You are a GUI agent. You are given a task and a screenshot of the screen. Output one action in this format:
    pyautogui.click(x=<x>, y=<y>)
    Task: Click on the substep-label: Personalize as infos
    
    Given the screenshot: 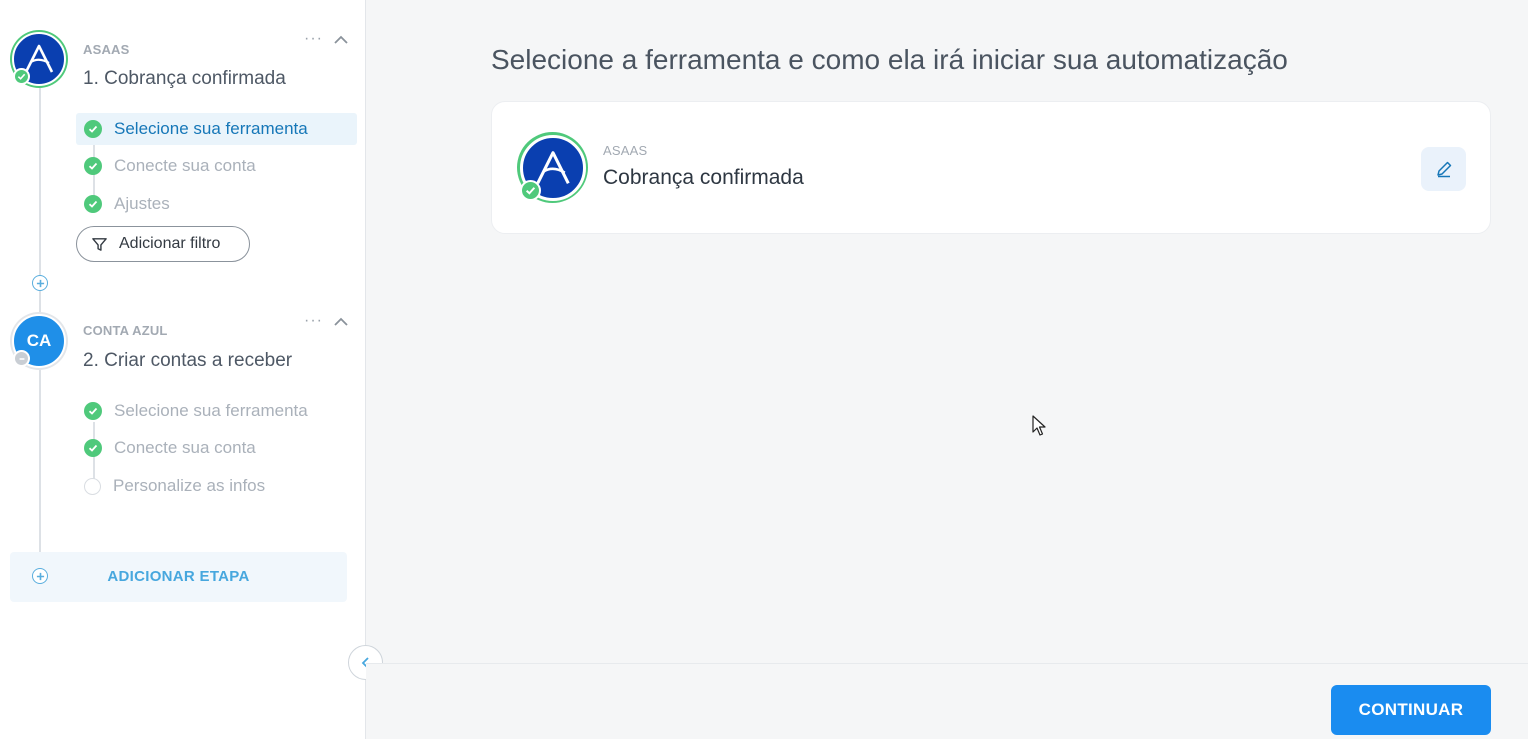 What is the action you would take?
    pyautogui.click(x=189, y=485)
    